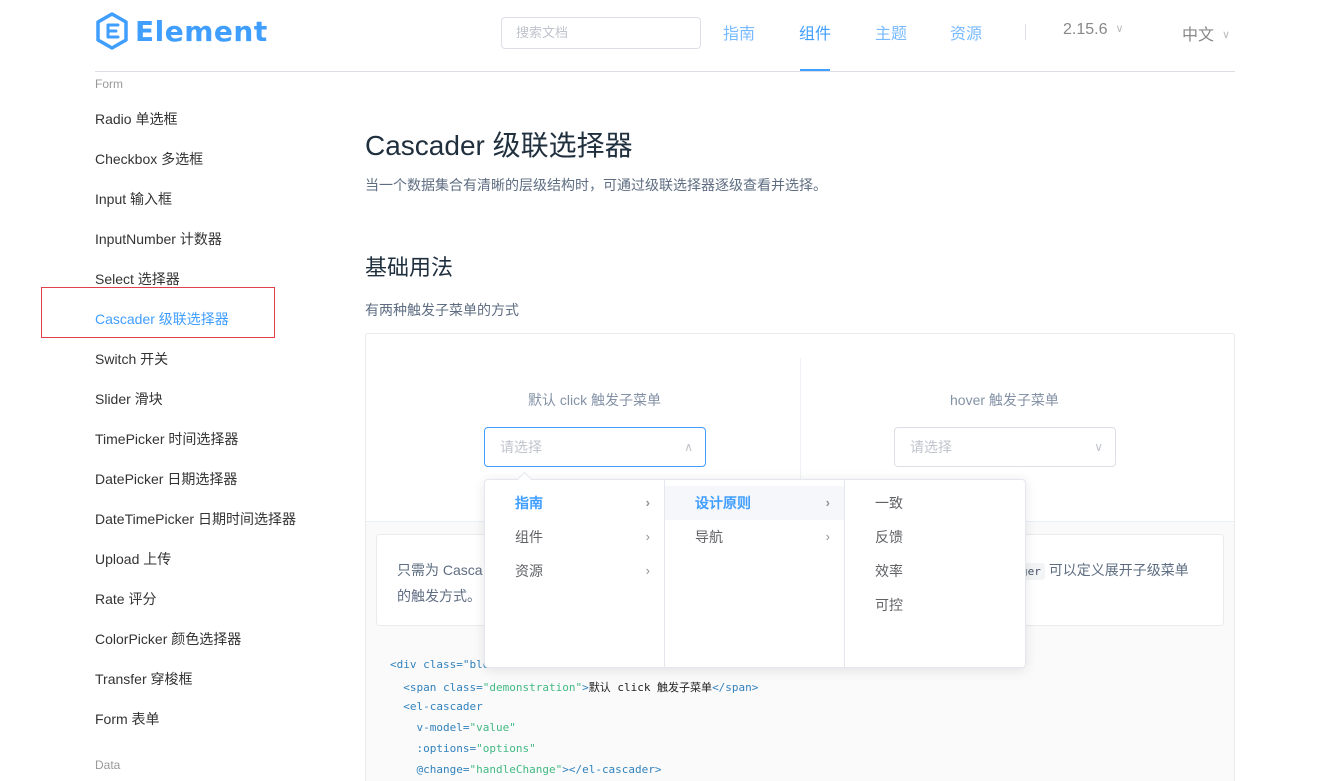 The height and width of the screenshot is (781, 1334). Describe the element at coordinates (574, 503) in the screenshot. I see `cascader-option-guide: 指南 ›` at that location.